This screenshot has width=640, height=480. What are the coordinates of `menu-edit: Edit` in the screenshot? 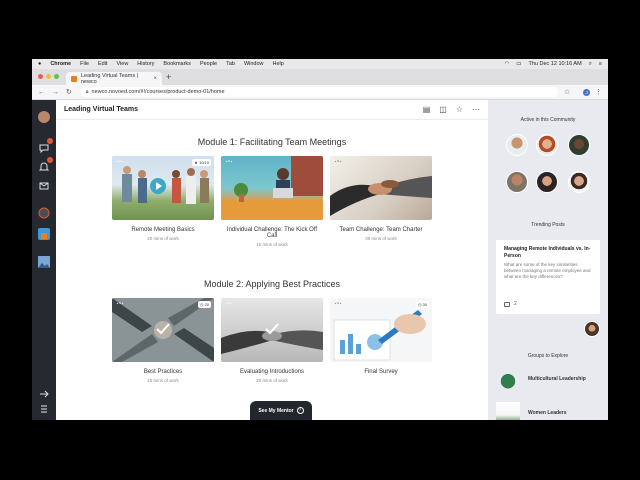 It's located at (102, 64).